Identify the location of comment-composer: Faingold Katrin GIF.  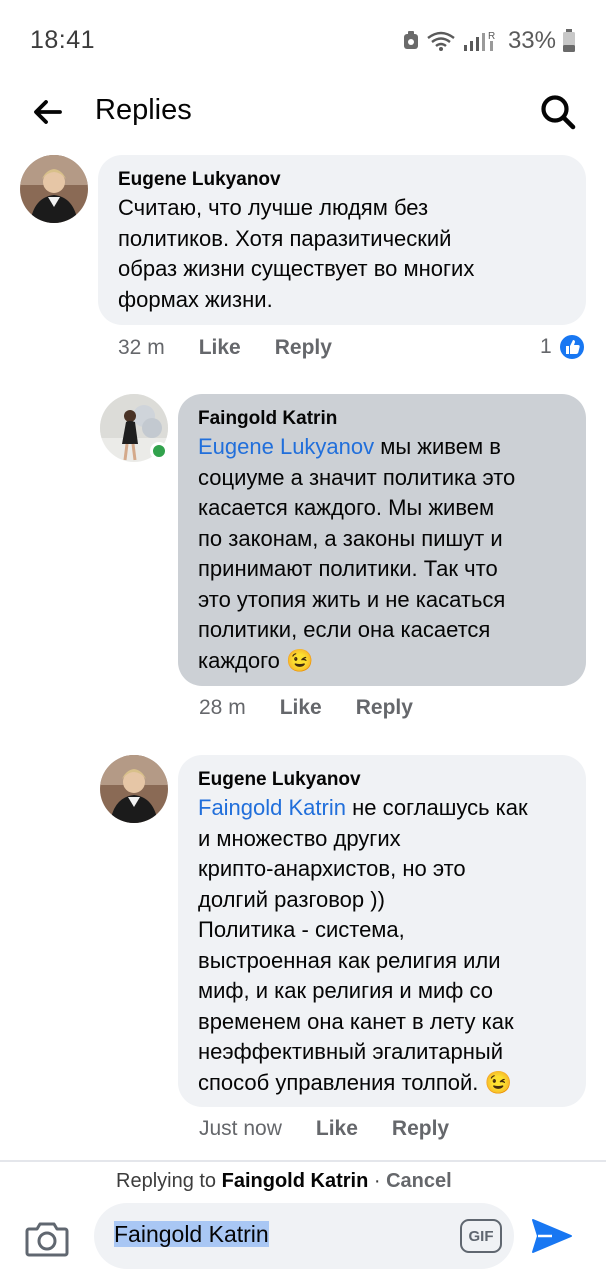
(304, 1236).